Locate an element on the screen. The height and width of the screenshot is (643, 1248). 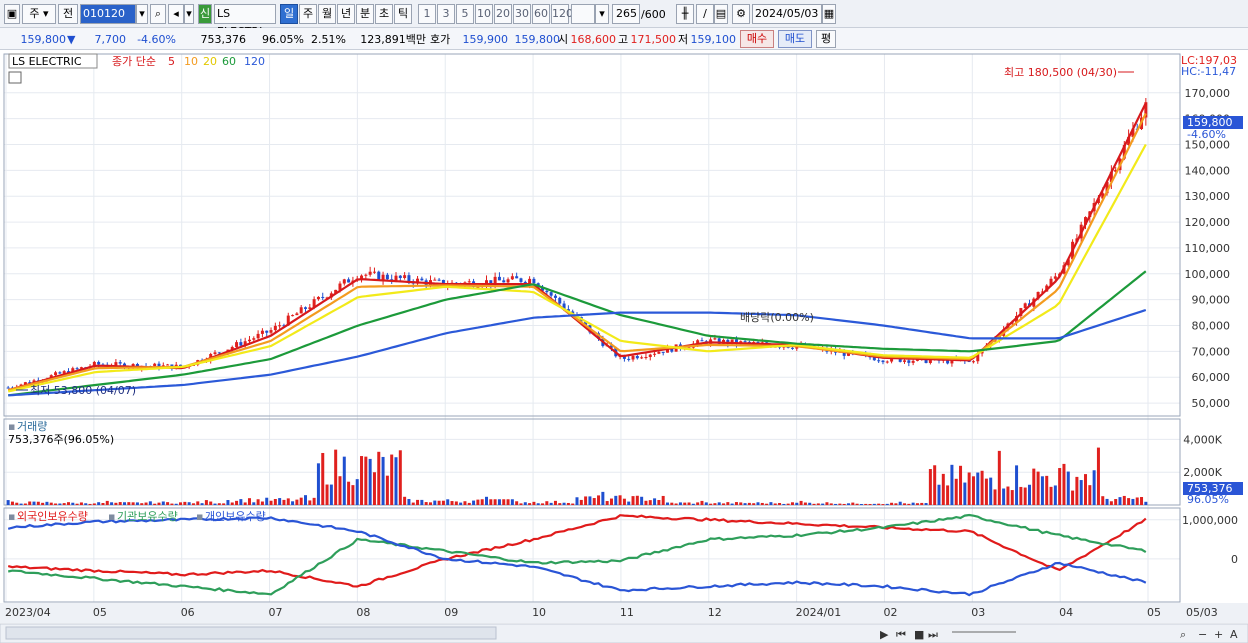
period-tab-4: 분 is located at coordinates (365, 14).